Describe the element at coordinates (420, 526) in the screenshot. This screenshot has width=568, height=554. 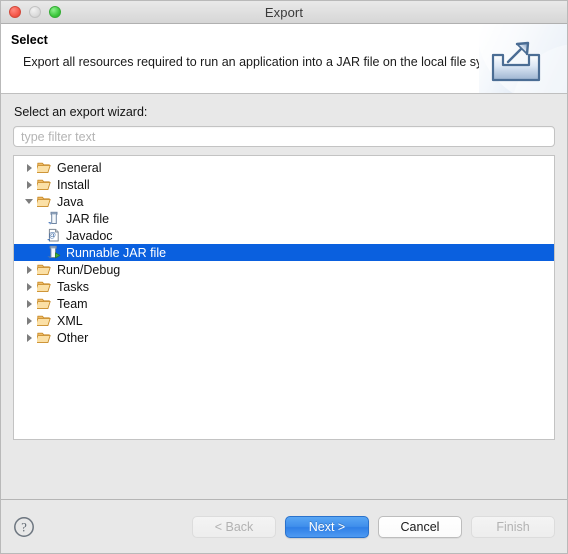
I see `cancel-button: Cancel` at that location.